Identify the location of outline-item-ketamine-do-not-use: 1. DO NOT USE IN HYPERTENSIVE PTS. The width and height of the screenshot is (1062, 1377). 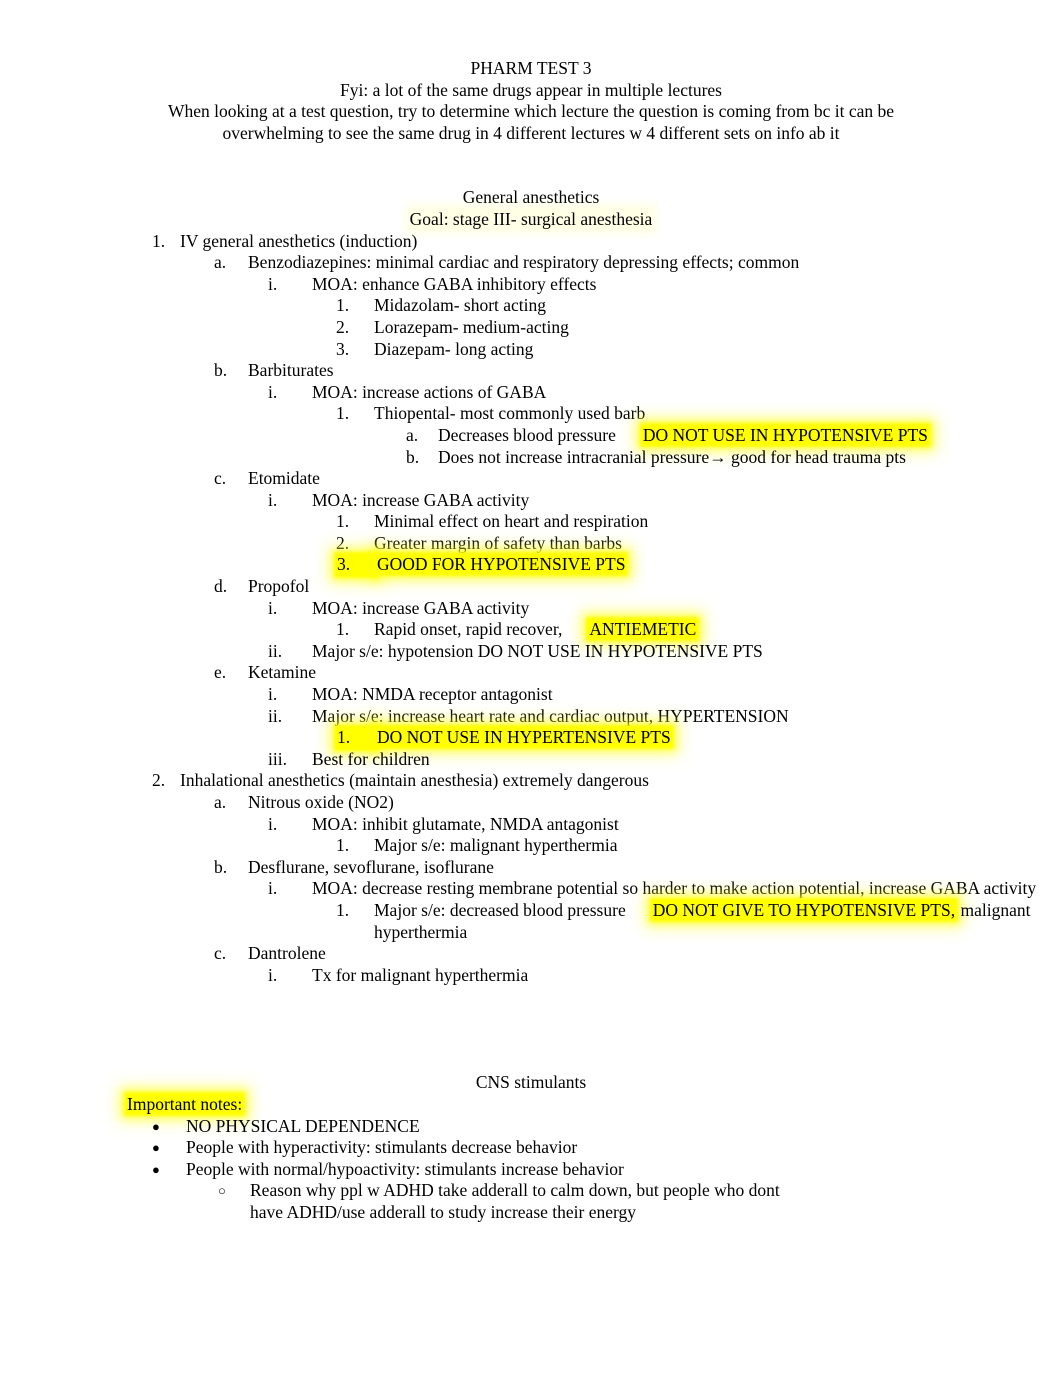
(531, 738).